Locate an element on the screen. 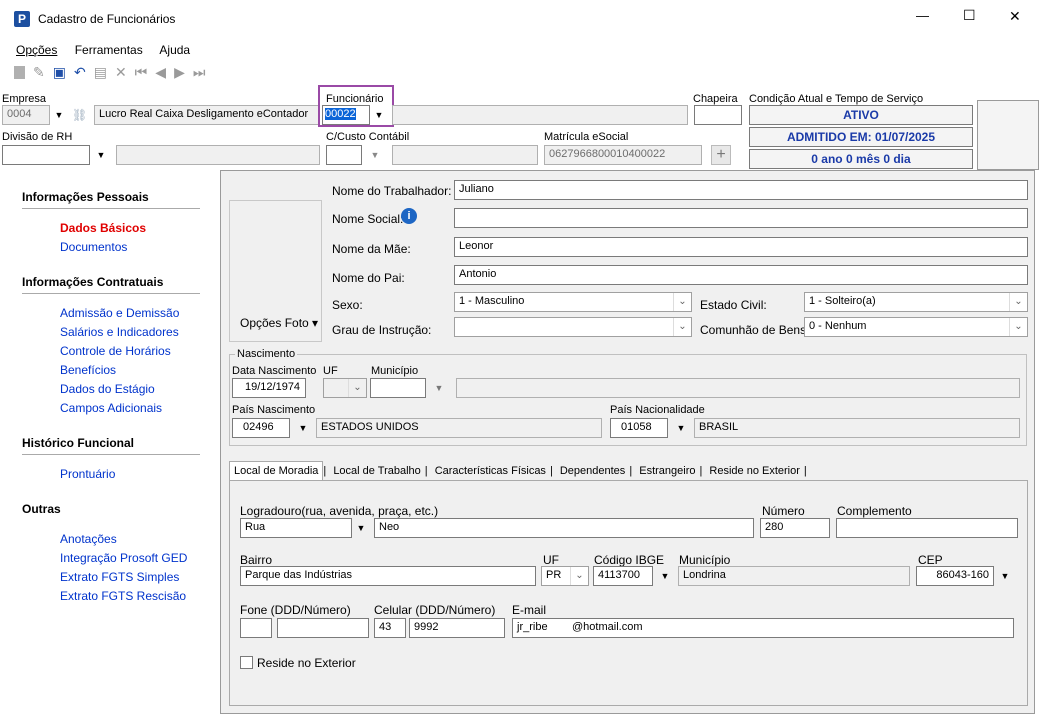  sidebar-item-integracao: Integração Prosoft GED is located at coordinates (139, 558).